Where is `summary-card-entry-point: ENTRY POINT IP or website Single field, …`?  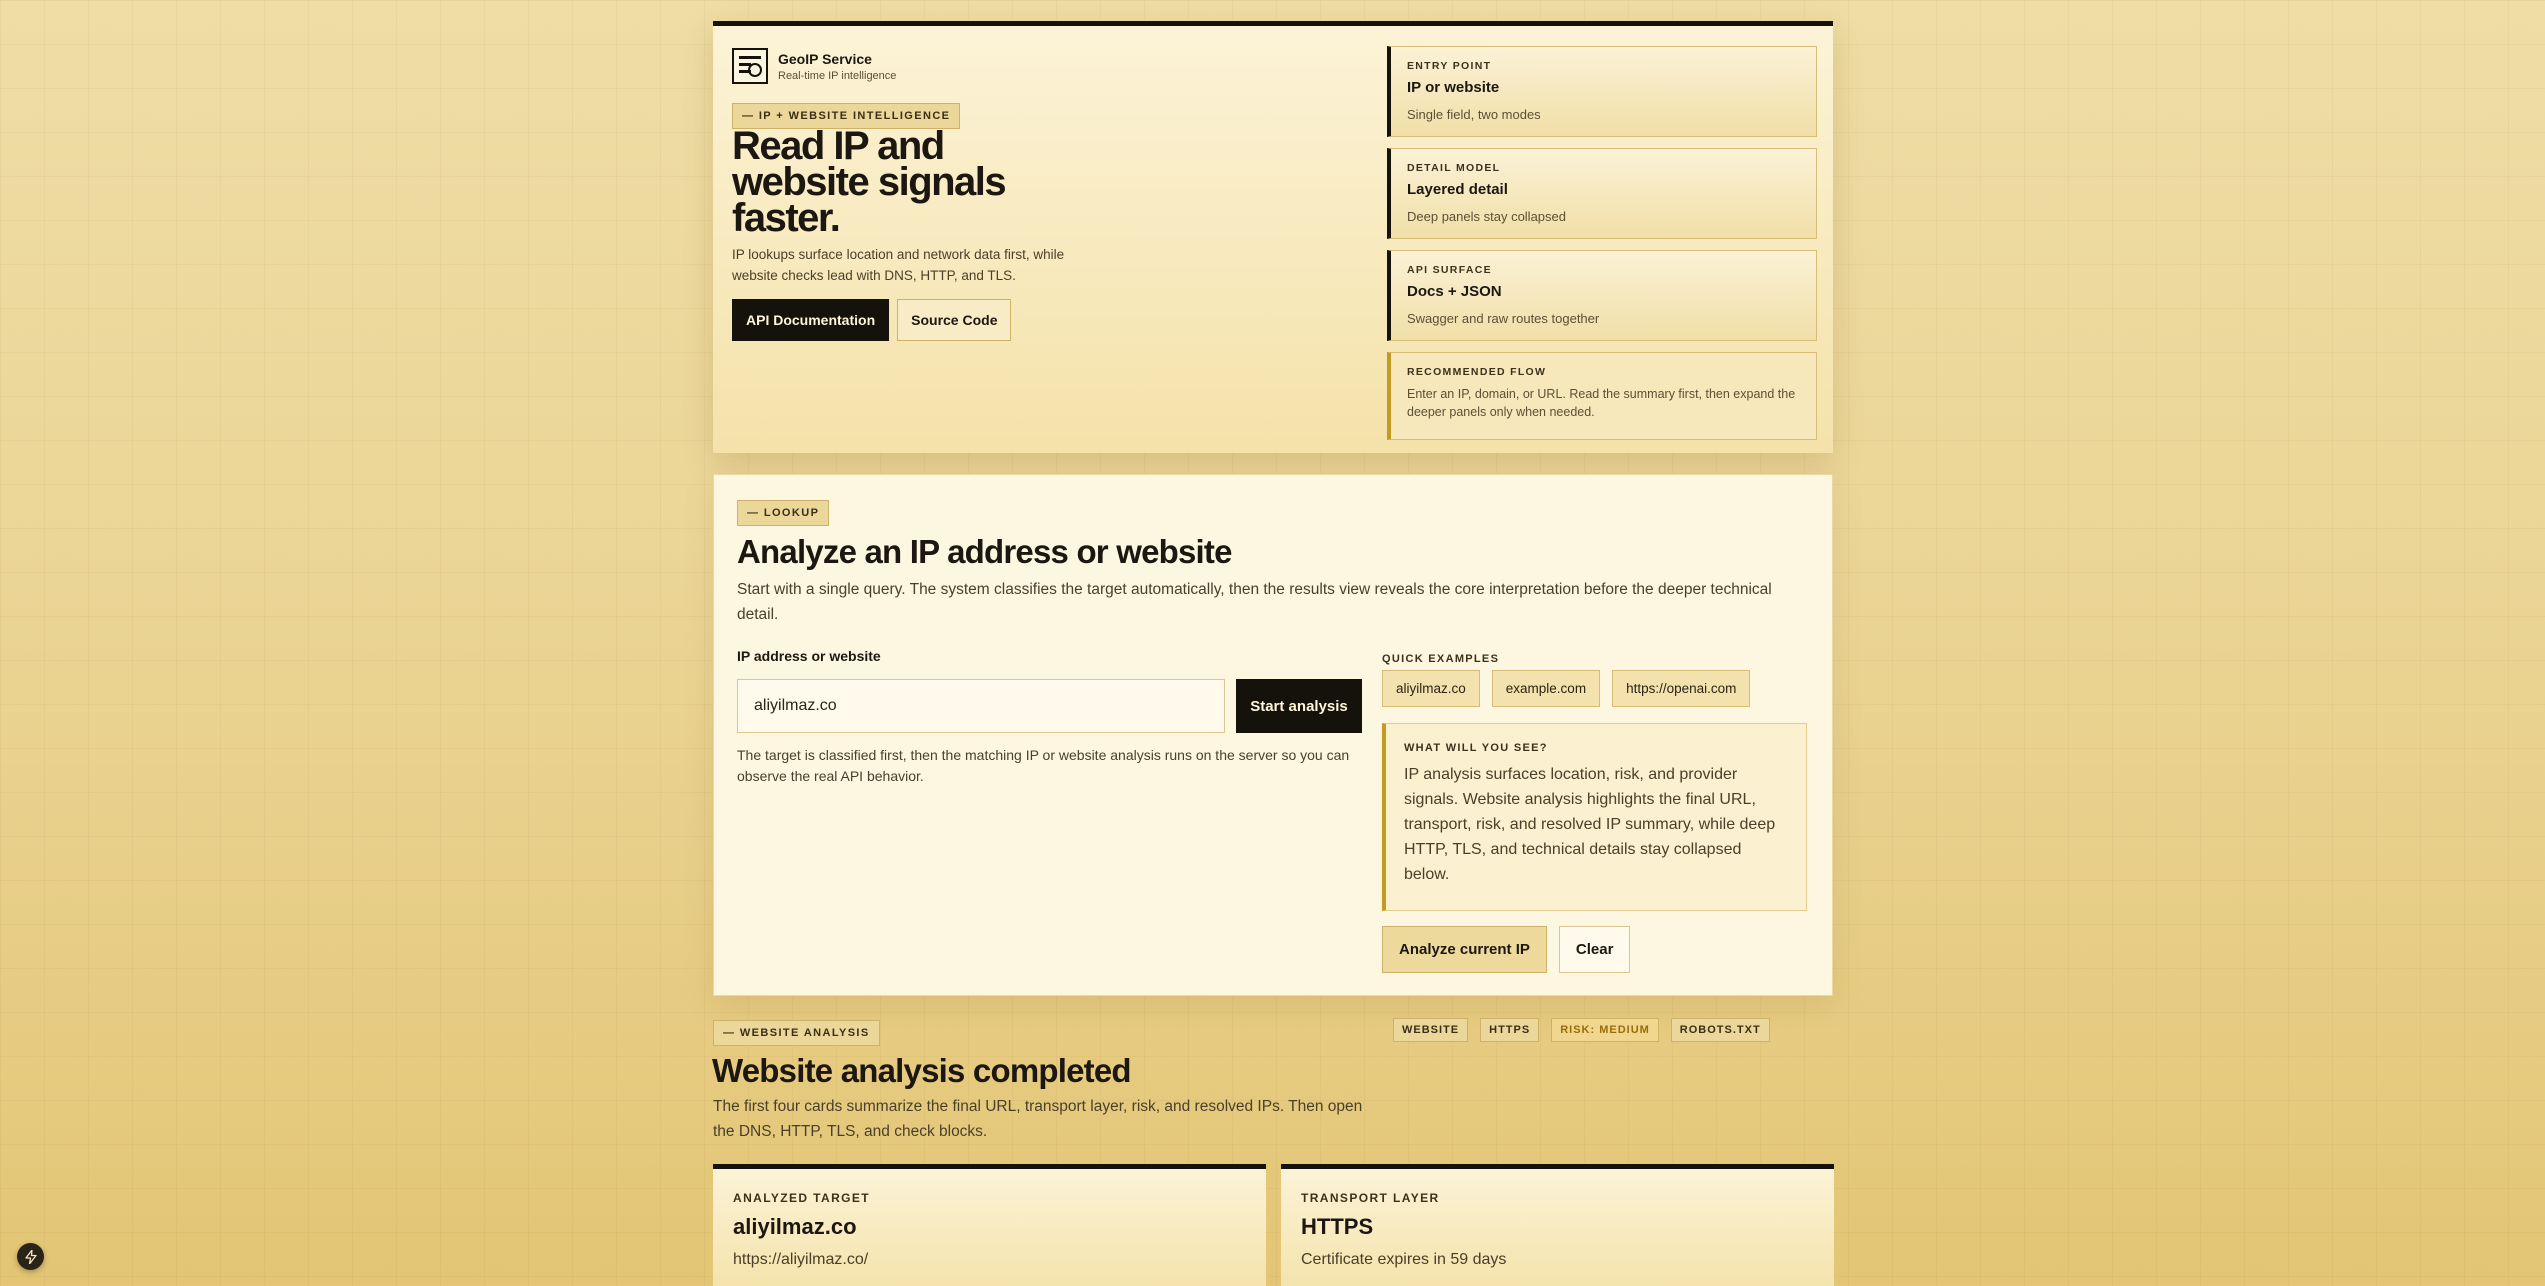
summary-card-entry-point: ENTRY POINT IP or website Single field, … is located at coordinates (1602, 91).